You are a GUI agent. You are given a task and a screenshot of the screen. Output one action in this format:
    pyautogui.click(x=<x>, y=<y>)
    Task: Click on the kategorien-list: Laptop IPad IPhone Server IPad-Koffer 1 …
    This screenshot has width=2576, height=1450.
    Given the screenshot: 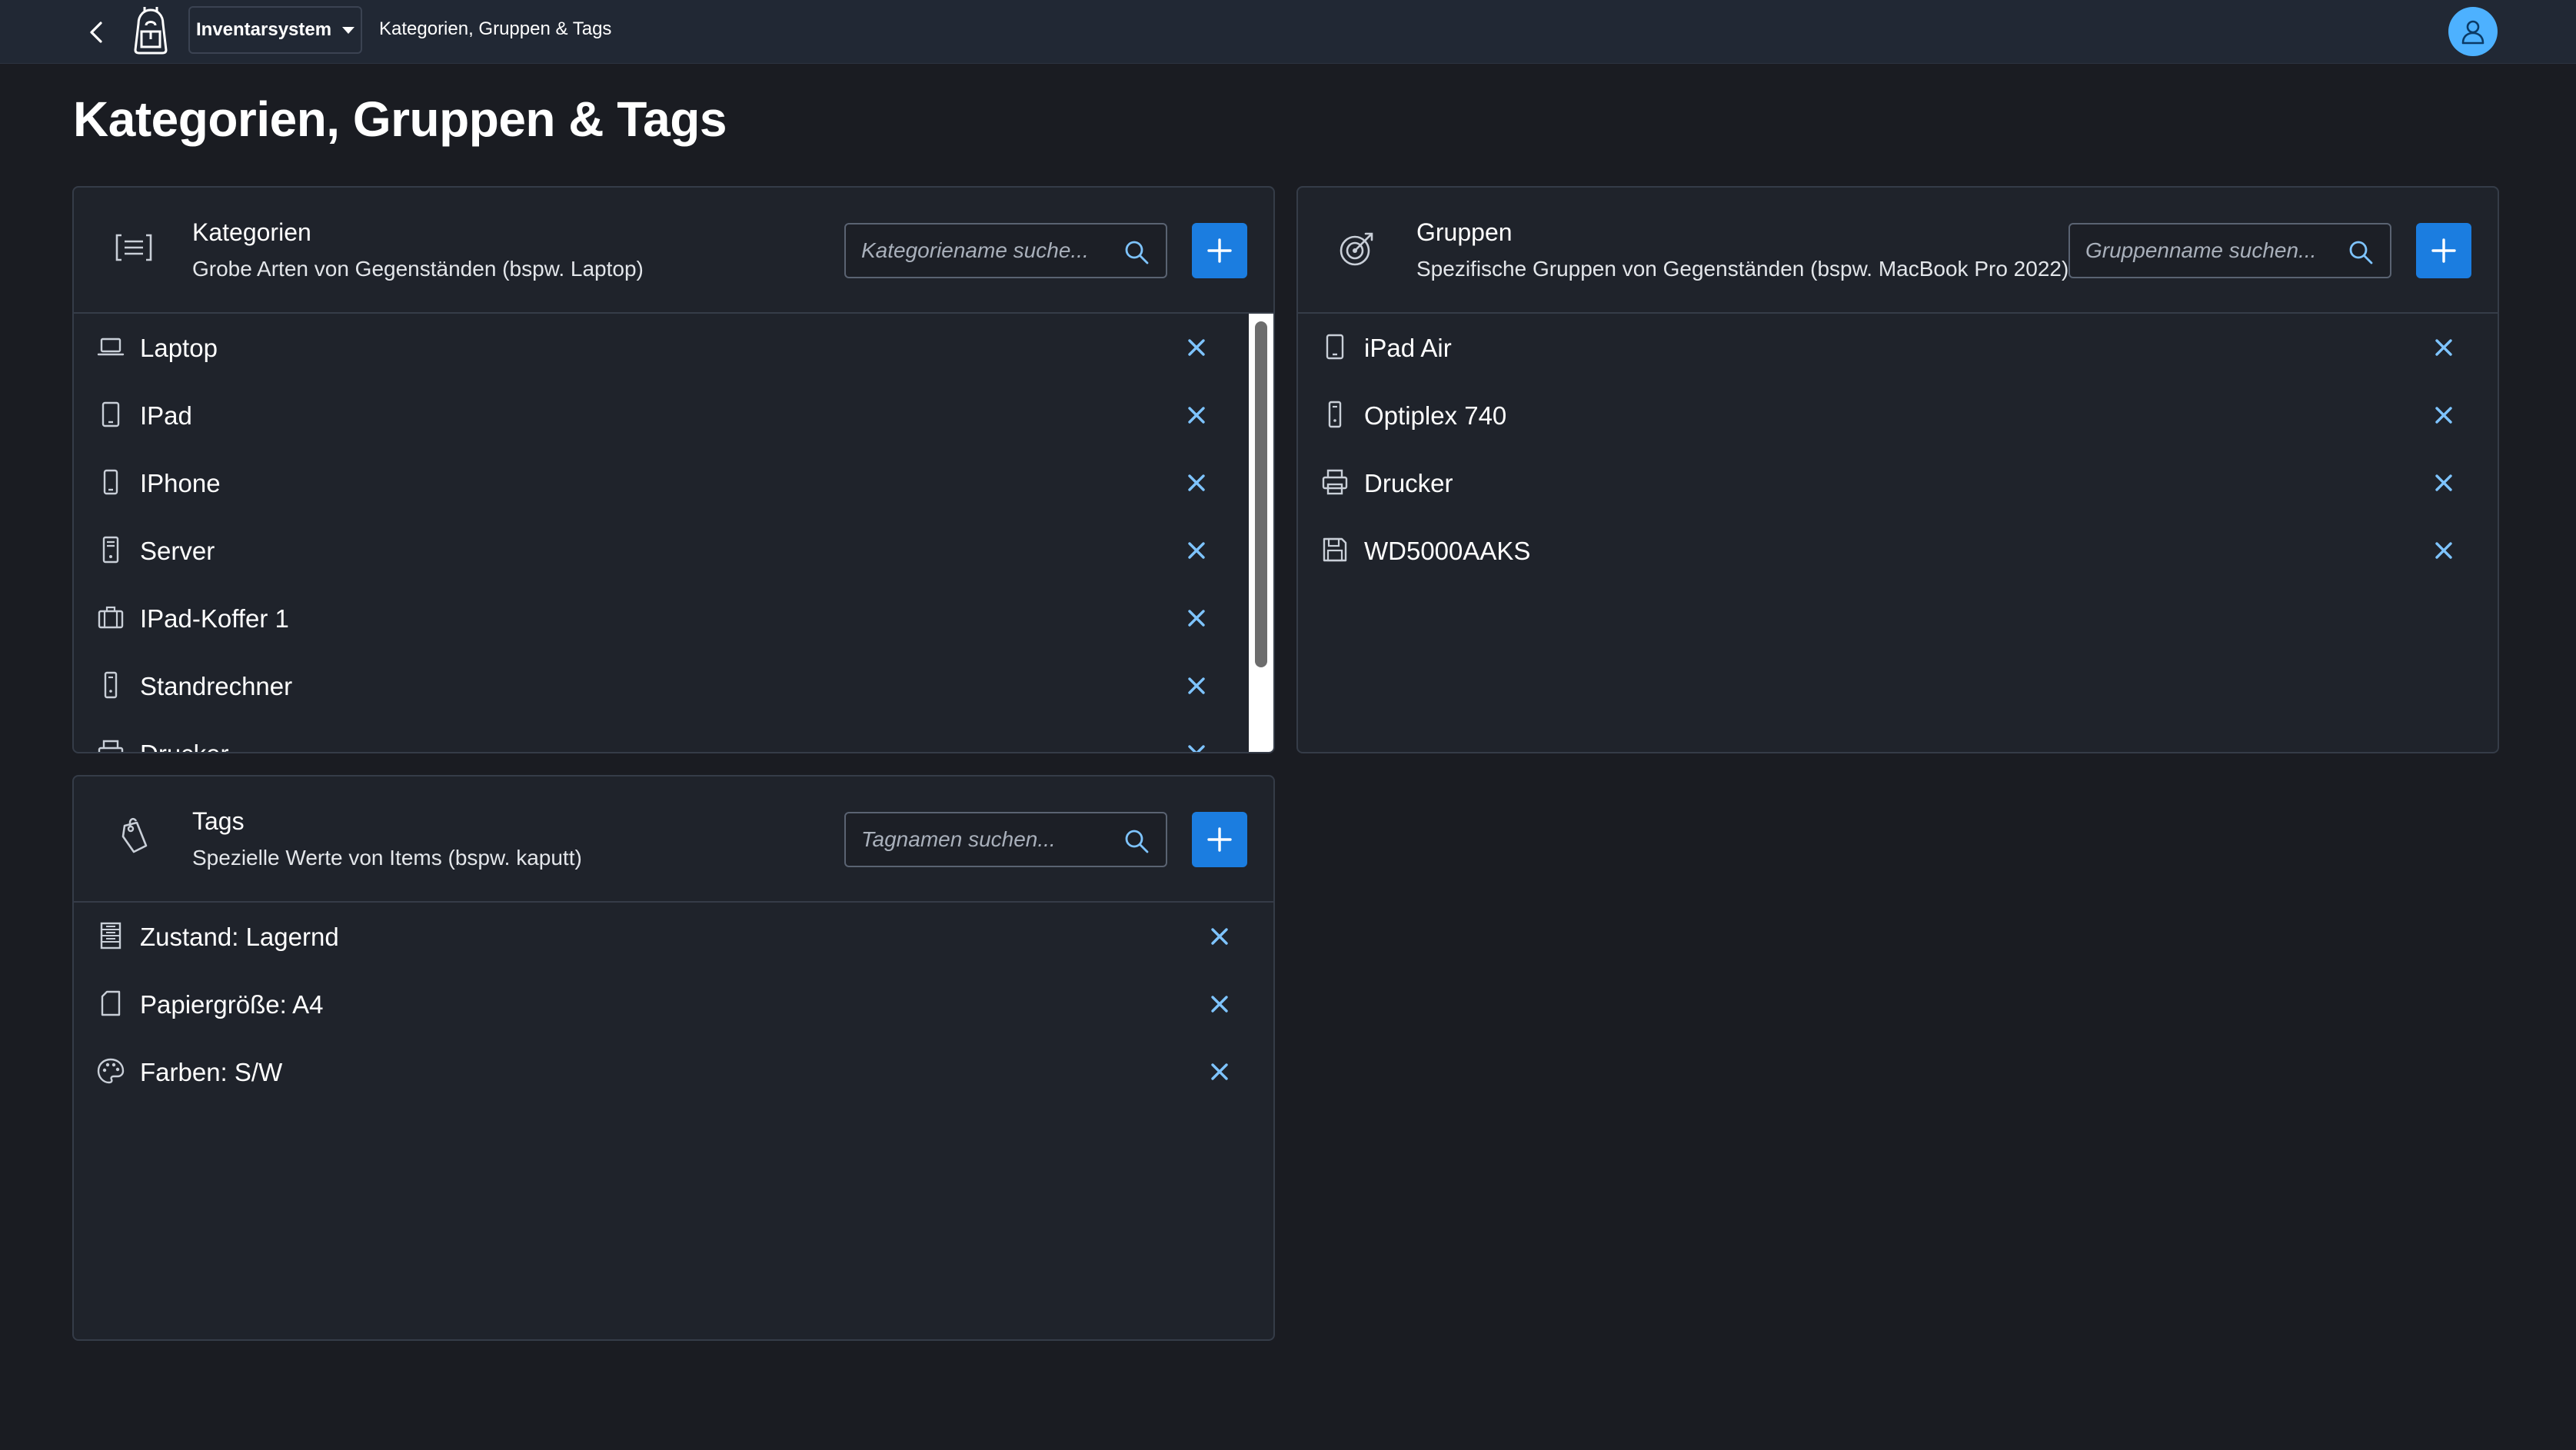 What is the action you would take?
    pyautogui.click(x=661, y=533)
    